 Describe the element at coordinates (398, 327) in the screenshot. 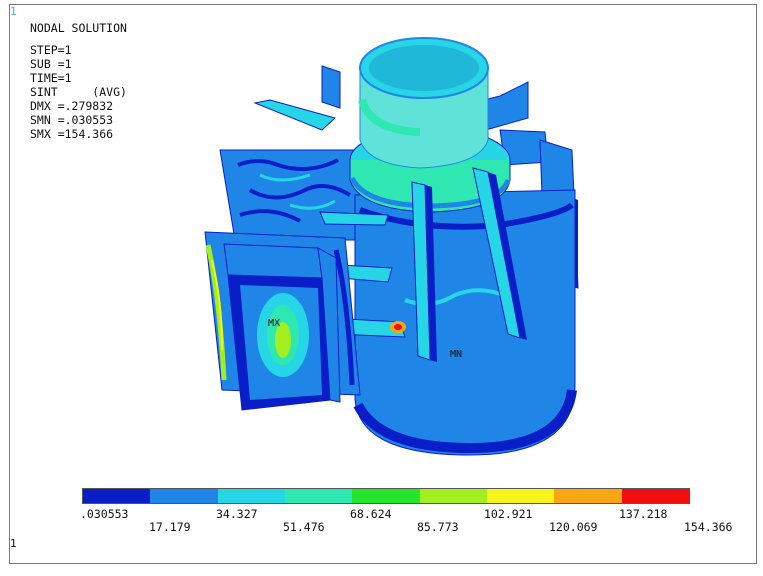

I see `stress-peak` at that location.